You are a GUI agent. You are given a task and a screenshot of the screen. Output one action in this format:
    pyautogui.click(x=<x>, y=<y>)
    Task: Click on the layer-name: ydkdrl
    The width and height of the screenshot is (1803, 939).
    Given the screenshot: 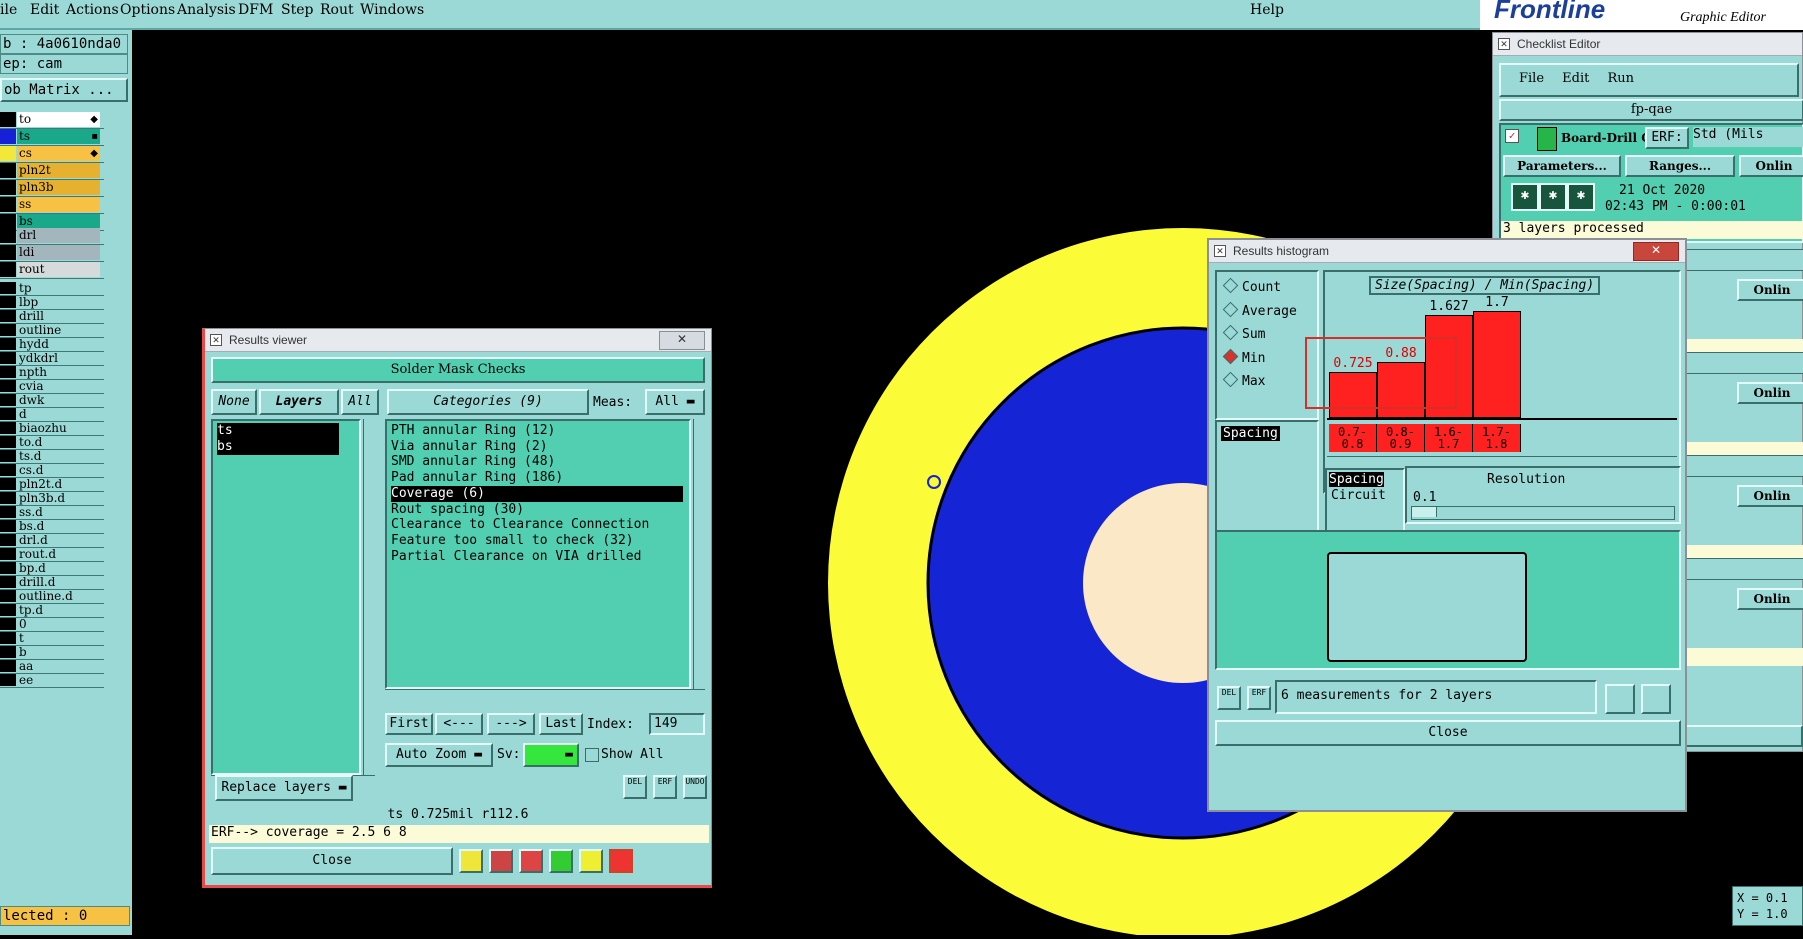 What is the action you would take?
    pyautogui.click(x=58, y=358)
    